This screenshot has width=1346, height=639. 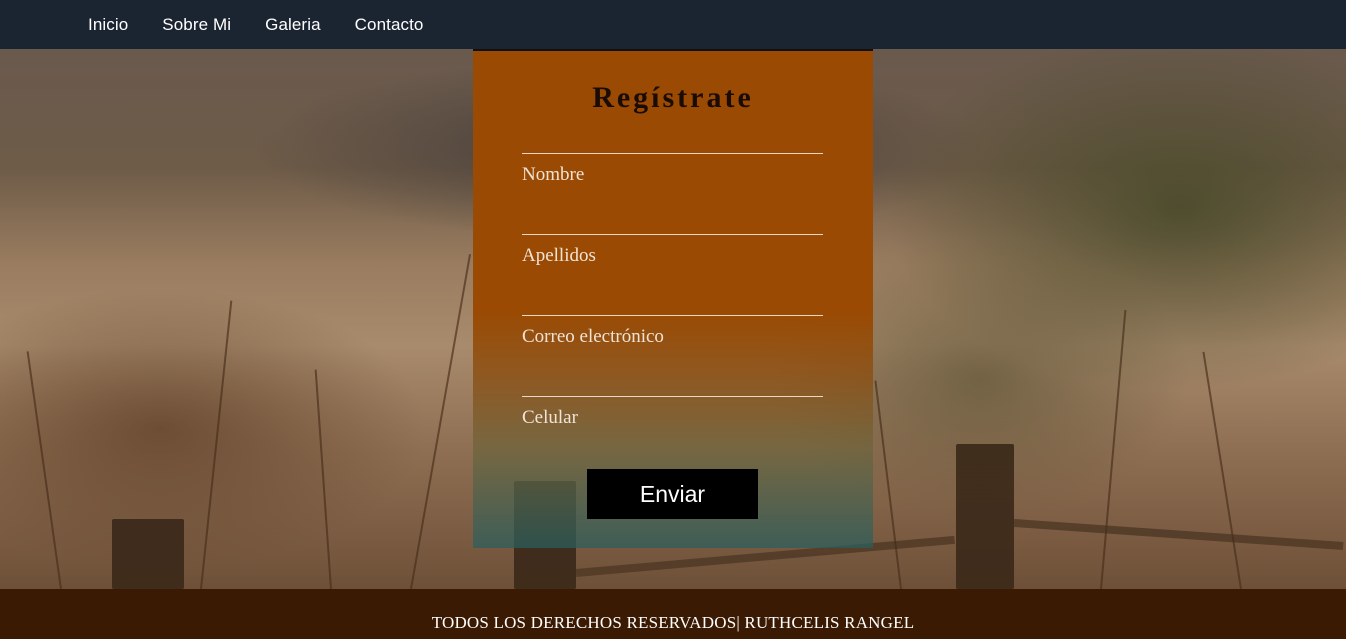 I want to click on nav-link-galeria: Galeria, so click(x=293, y=25).